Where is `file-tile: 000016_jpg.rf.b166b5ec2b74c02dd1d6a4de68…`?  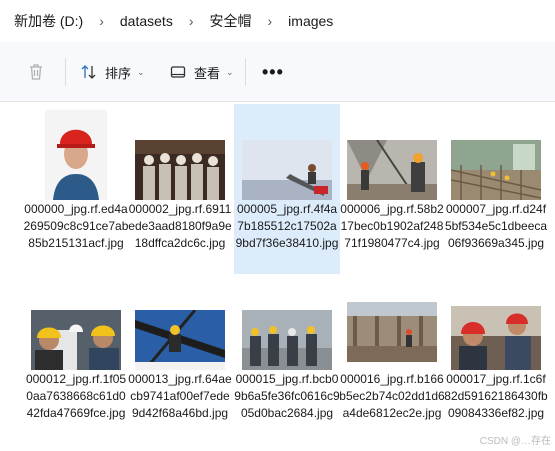 file-tile: 000016_jpg.rf.b166b5ec2b74c02dd1d6a4de68… is located at coordinates (392, 359).